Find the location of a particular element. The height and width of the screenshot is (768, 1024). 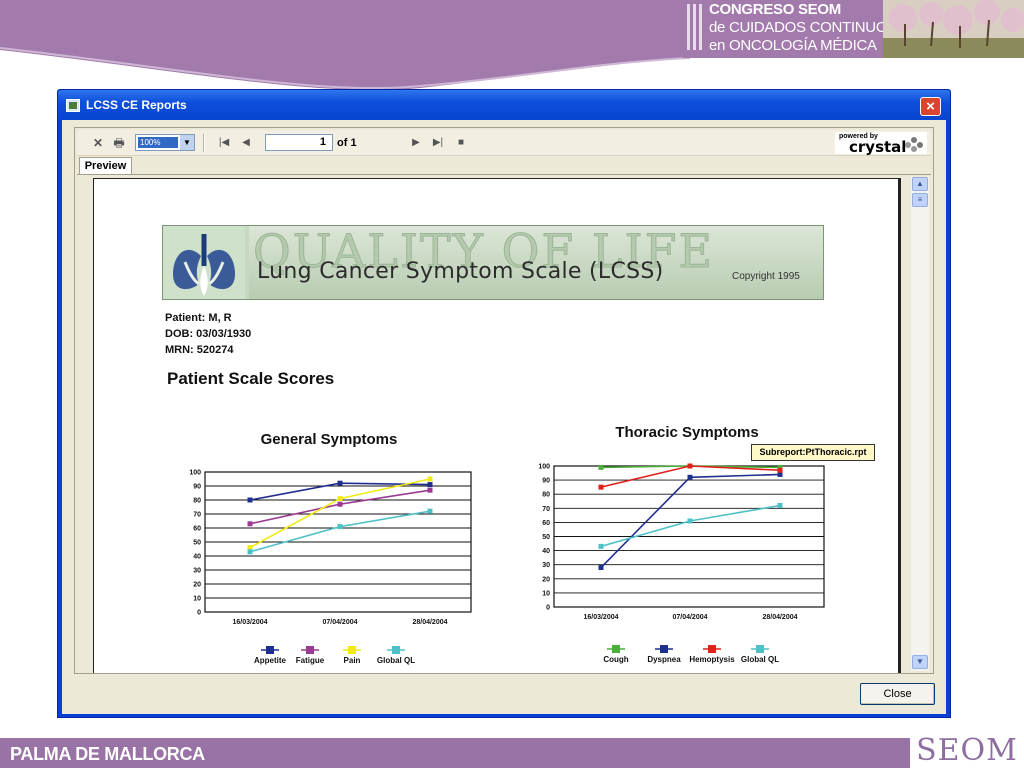

legend-label: Appetite is located at coordinates (270, 660).